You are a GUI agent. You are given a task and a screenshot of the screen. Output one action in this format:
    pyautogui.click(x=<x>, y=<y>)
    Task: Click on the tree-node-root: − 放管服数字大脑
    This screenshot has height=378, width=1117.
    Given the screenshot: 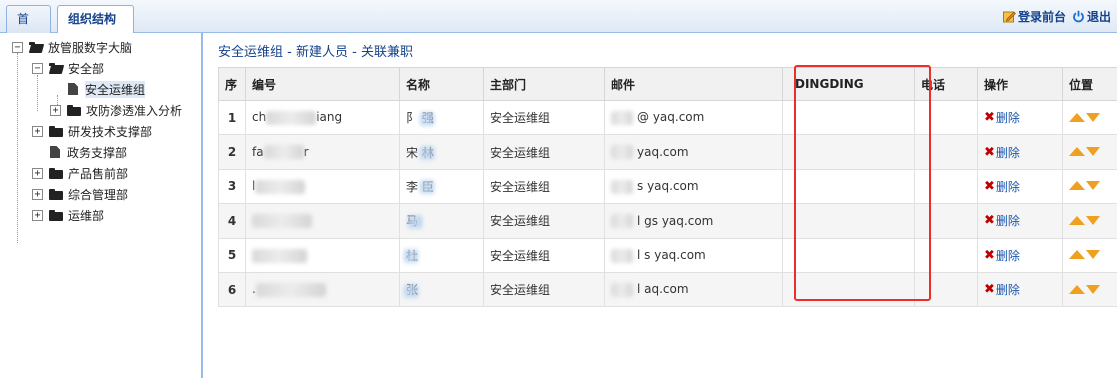 What is the action you would take?
    pyautogui.click(x=72, y=47)
    